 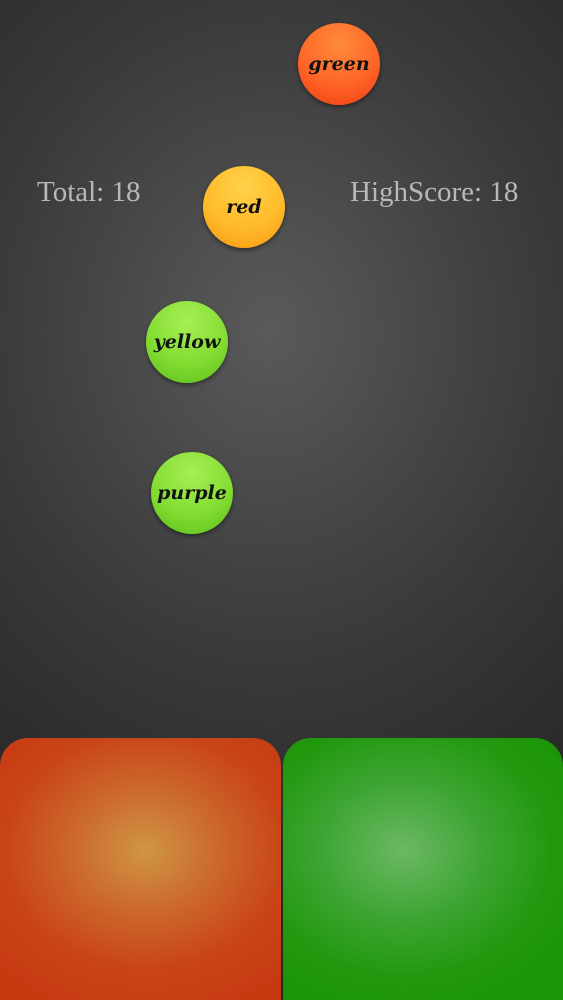 I want to click on ball-label: yellow, so click(x=187, y=342).